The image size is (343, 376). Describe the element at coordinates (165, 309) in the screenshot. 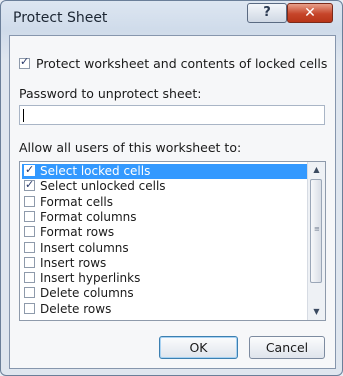

I see `permission-item: Delete rows` at that location.